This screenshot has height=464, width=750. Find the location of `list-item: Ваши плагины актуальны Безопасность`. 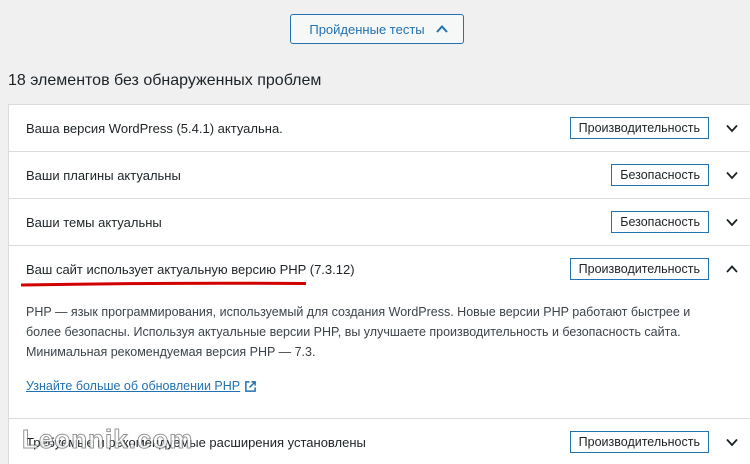

list-item: Ваши плагины актуальны Безопасность is located at coordinates (379, 175).